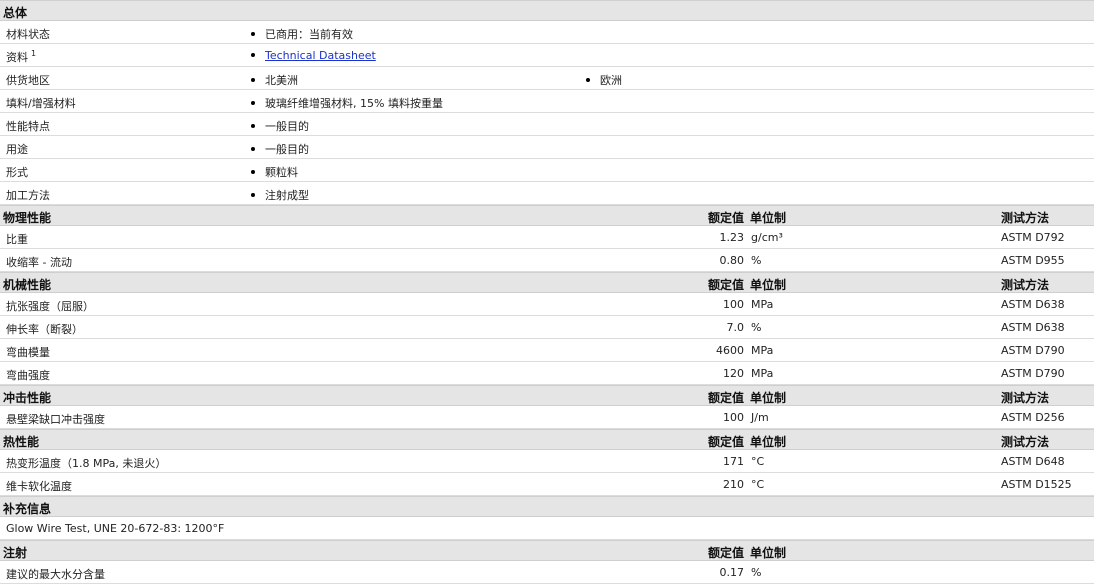 Image resolution: width=1094 pixels, height=584 pixels. What do you see at coordinates (547, 417) in the screenshot?
I see `property-row: 悬壁梁缺口冲击强度 100 J/m ASTM D256` at bounding box center [547, 417].